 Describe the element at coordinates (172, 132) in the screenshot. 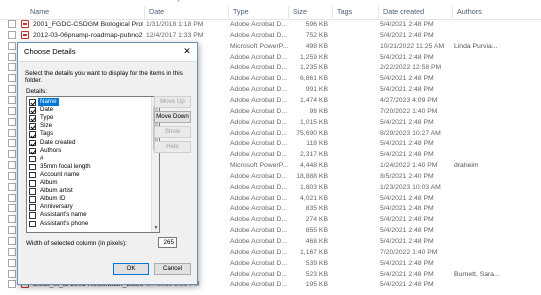

I see `show-button: Show` at that location.